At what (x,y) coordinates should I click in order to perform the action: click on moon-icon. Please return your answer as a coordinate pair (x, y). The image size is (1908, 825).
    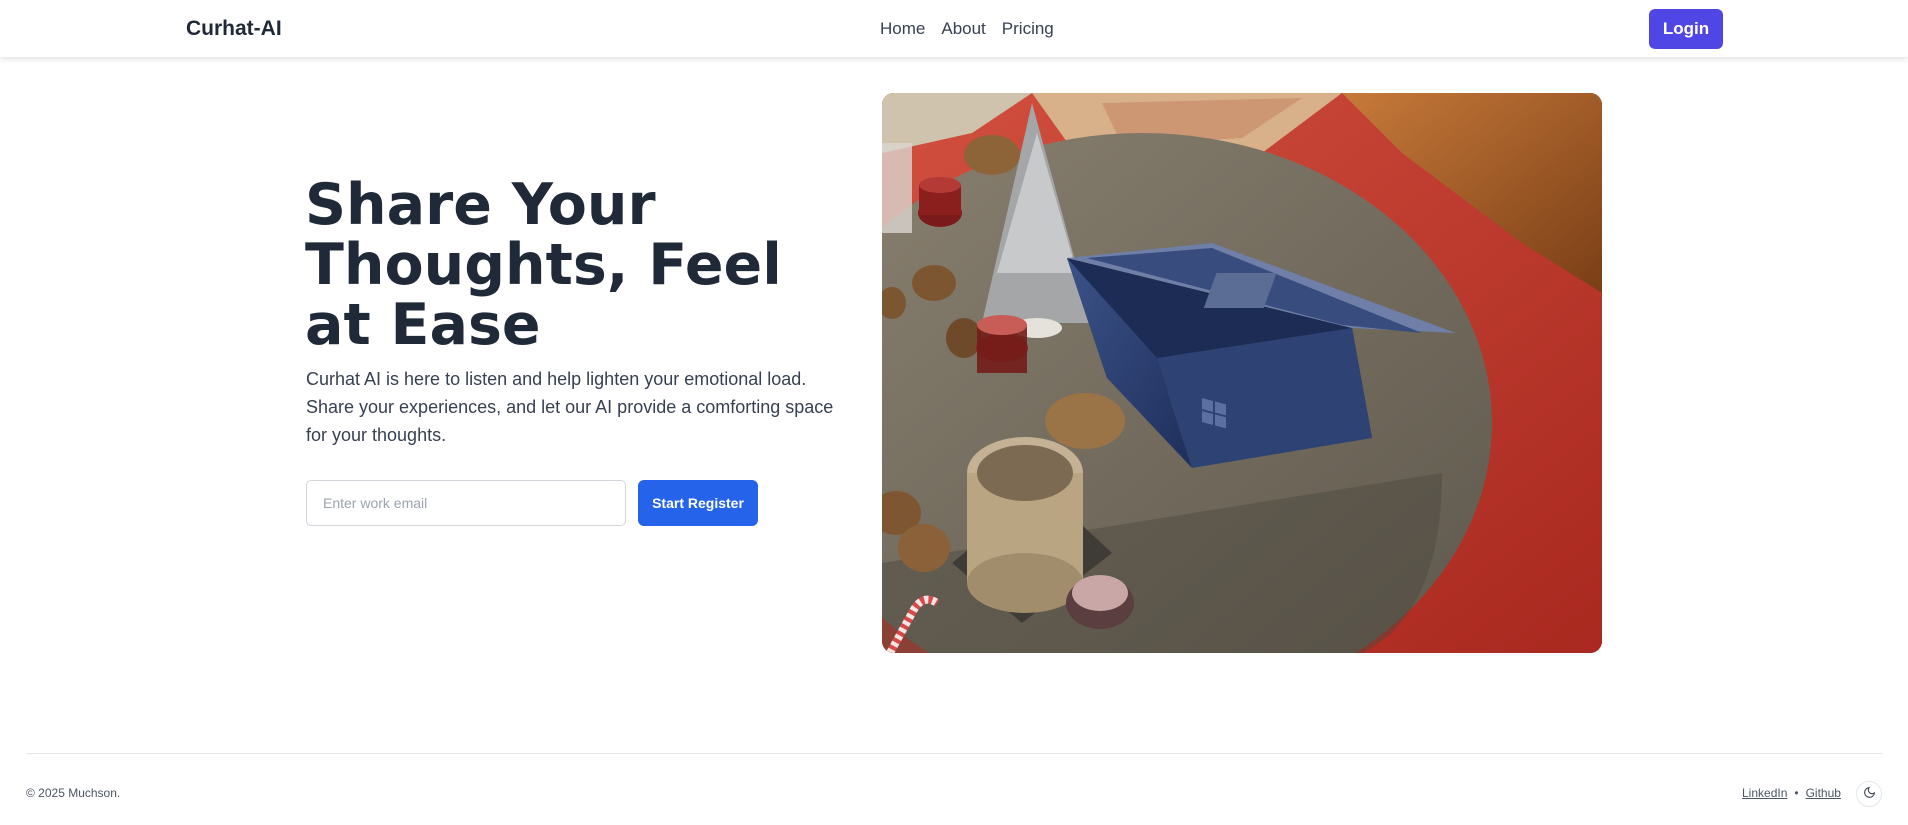
    Looking at the image, I should click on (1869, 794).